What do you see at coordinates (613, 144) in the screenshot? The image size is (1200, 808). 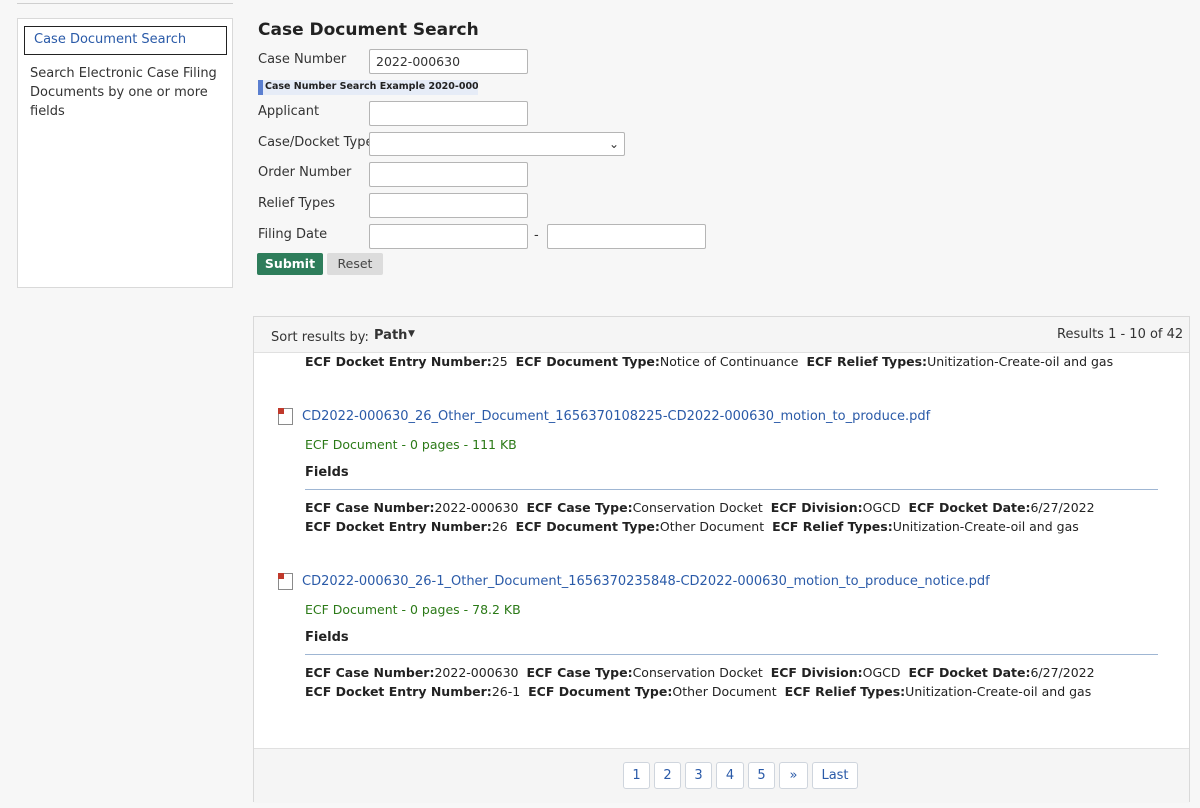 I see `chevron-down-icon: ⌄` at bounding box center [613, 144].